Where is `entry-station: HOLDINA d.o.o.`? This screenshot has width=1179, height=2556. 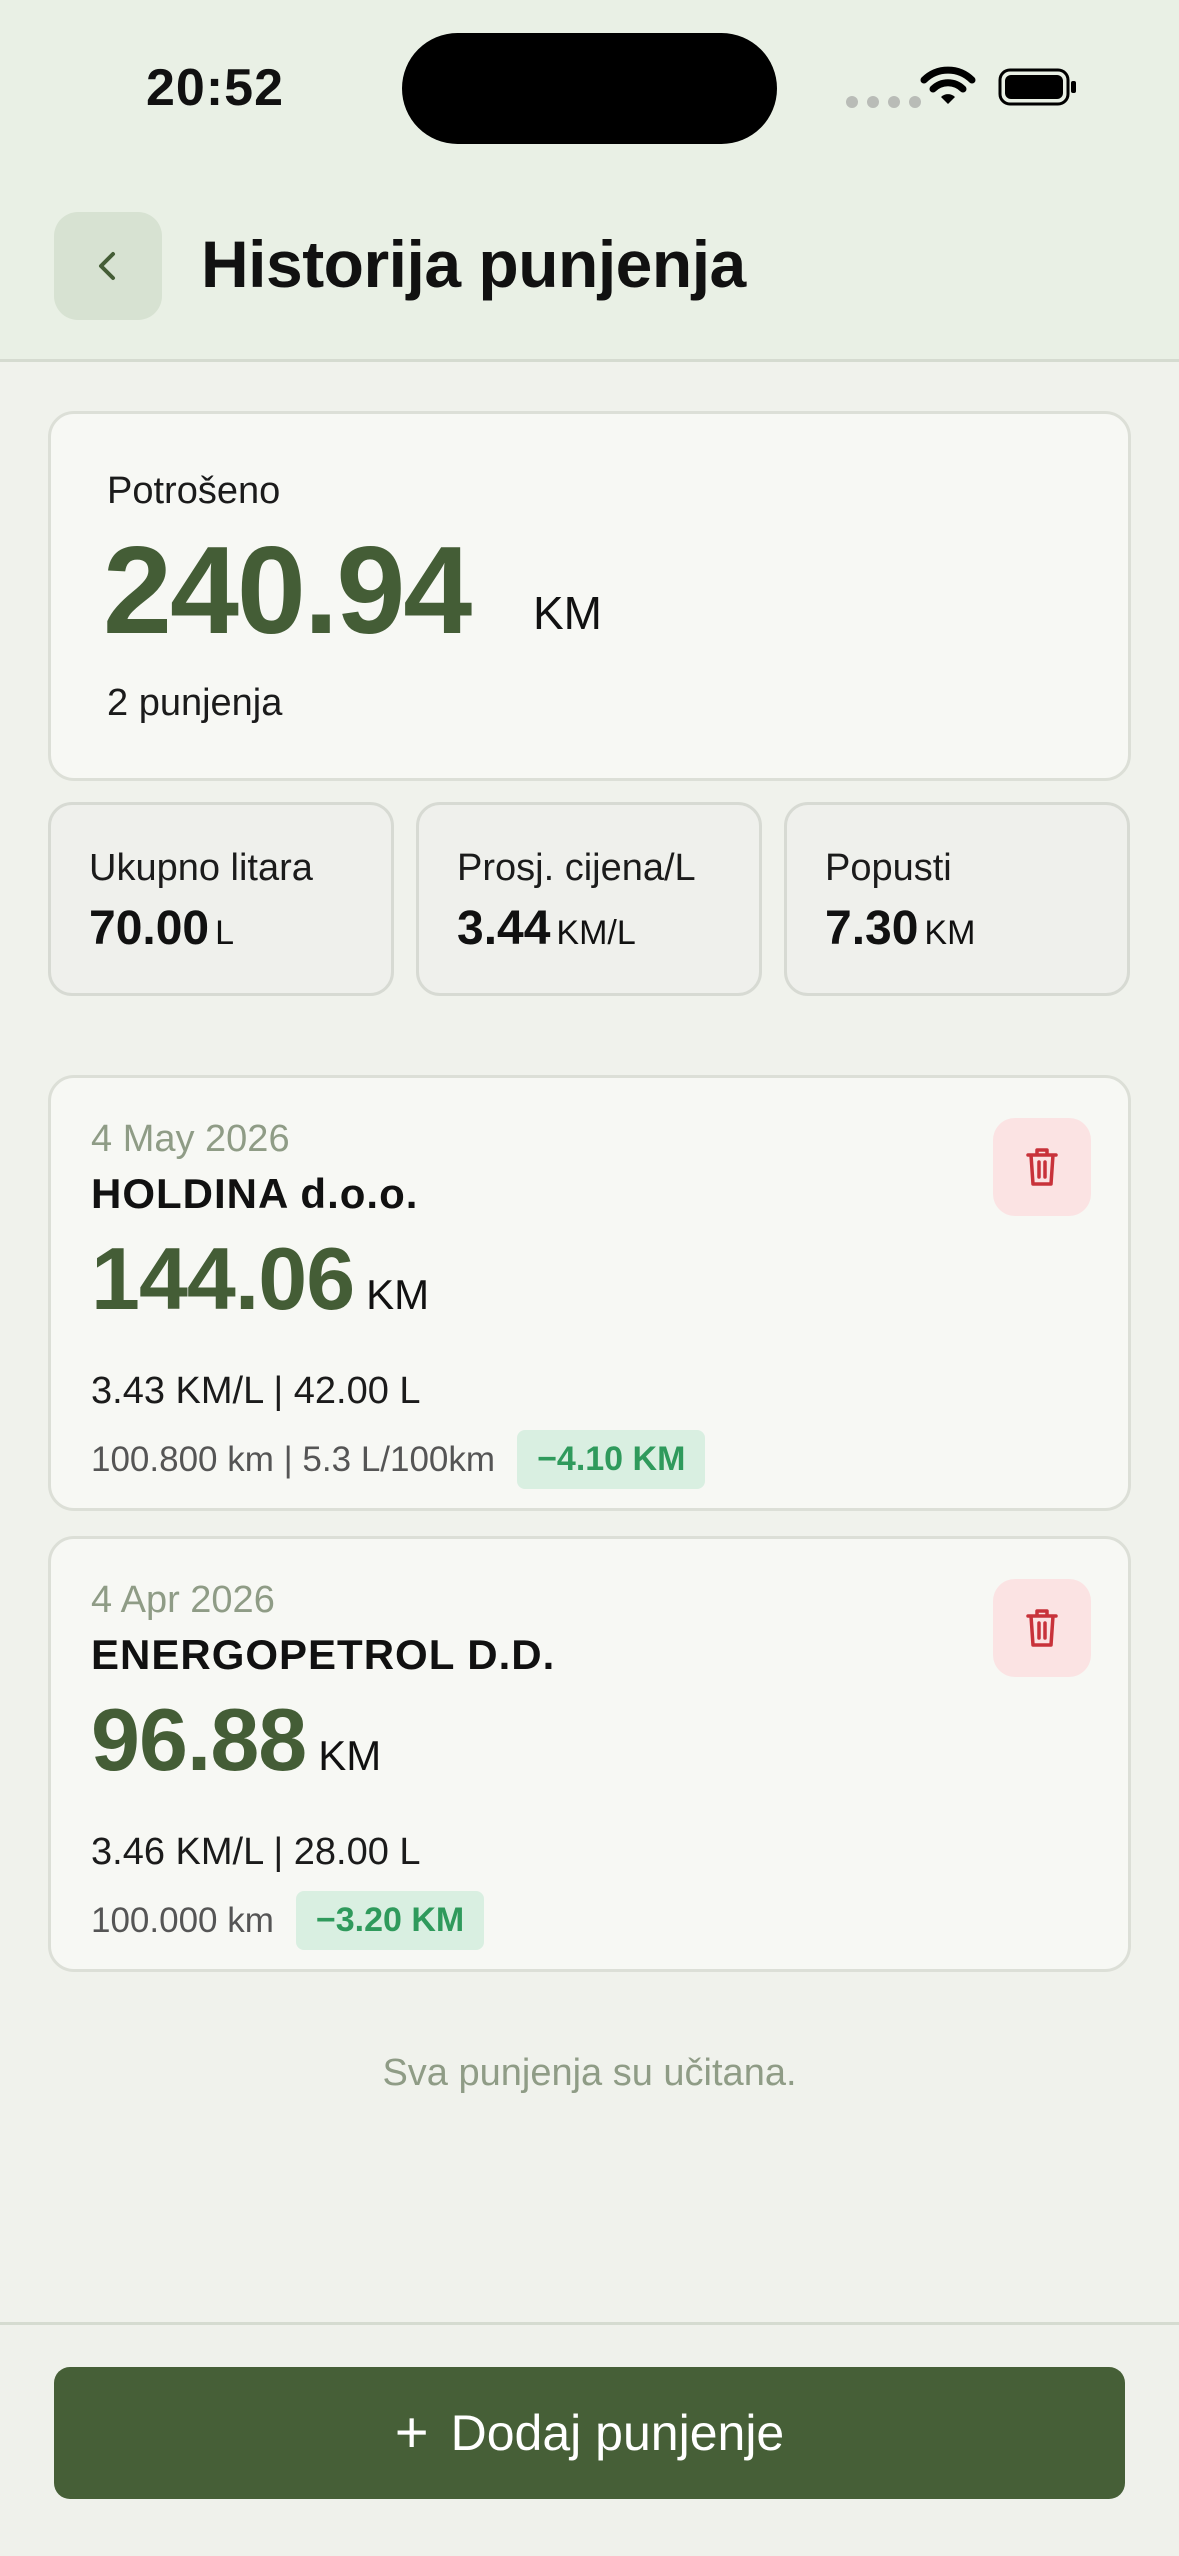
entry-station: HOLDINA d.o.o. is located at coordinates (255, 1193).